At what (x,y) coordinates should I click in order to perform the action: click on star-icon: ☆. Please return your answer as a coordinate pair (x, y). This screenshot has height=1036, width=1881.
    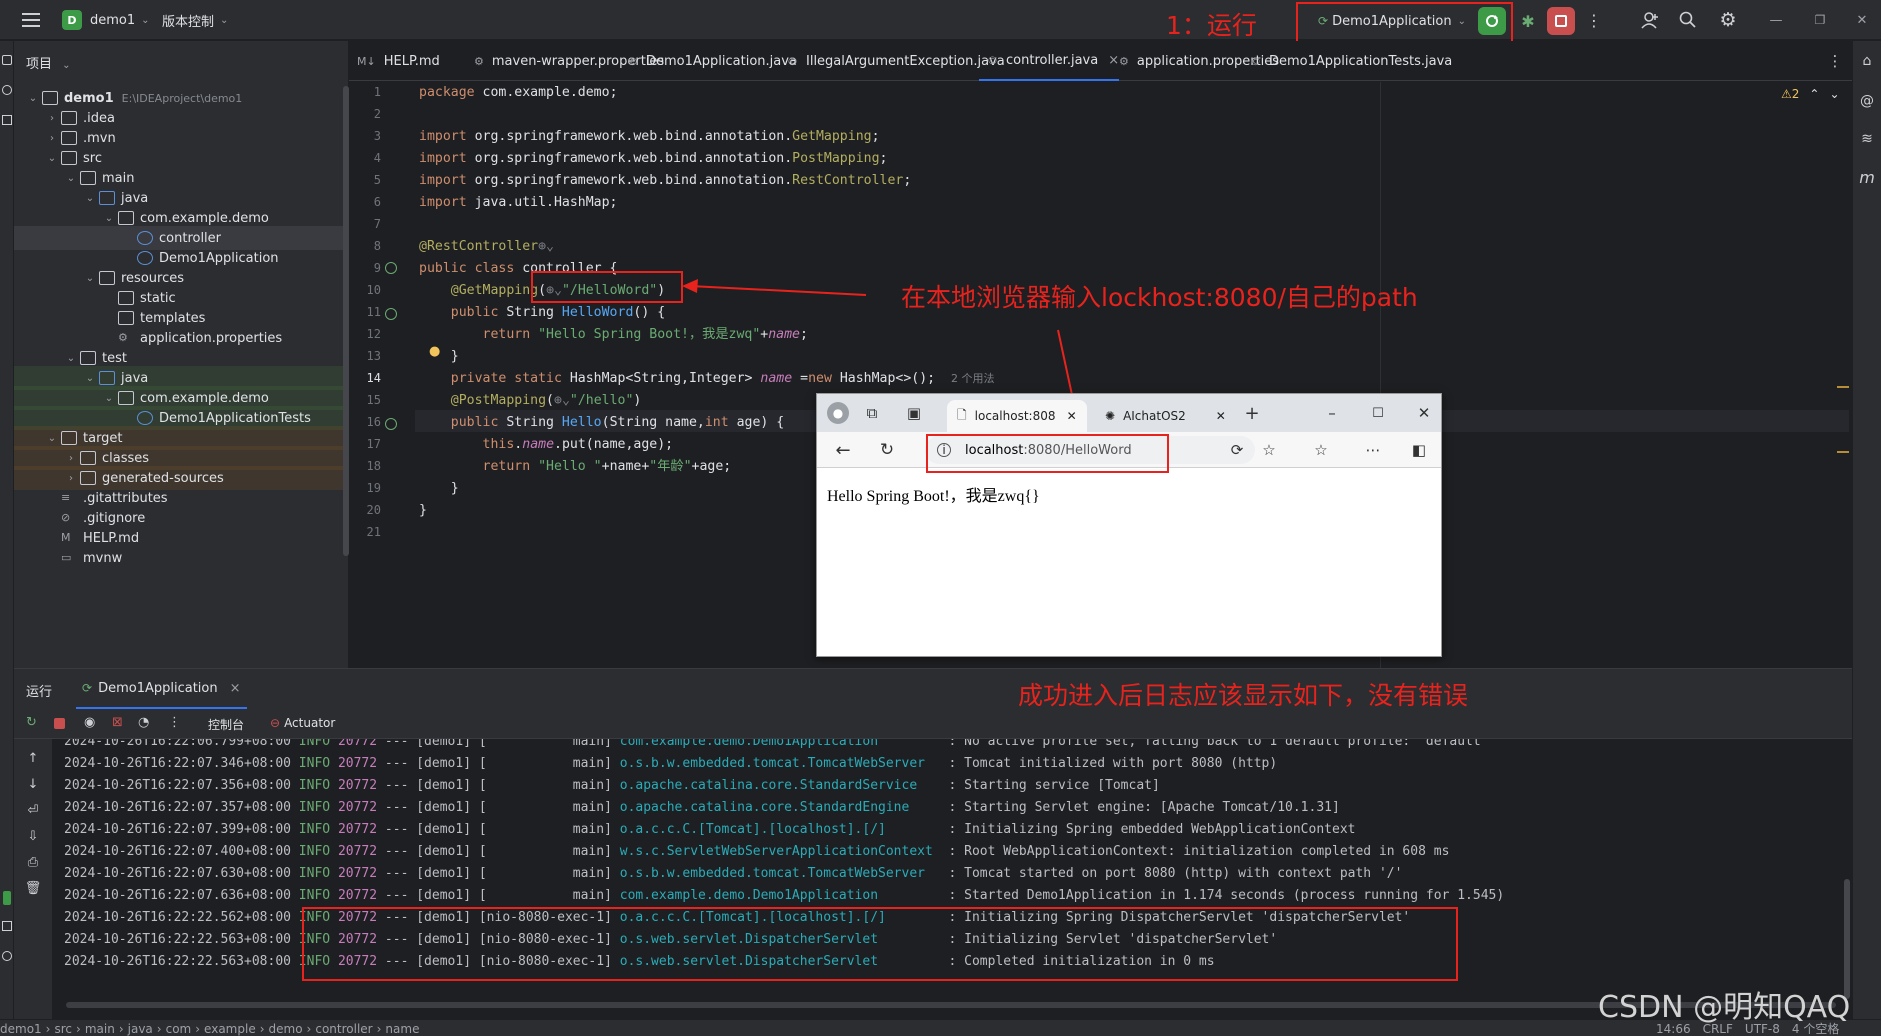
    Looking at the image, I should click on (1269, 450).